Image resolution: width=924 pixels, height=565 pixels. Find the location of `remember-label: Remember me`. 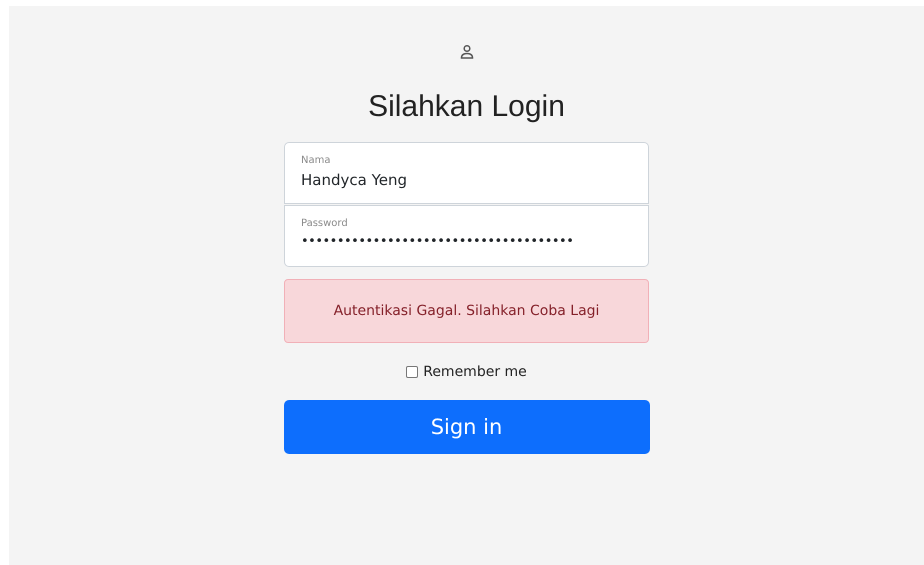

remember-label: Remember me is located at coordinates (475, 372).